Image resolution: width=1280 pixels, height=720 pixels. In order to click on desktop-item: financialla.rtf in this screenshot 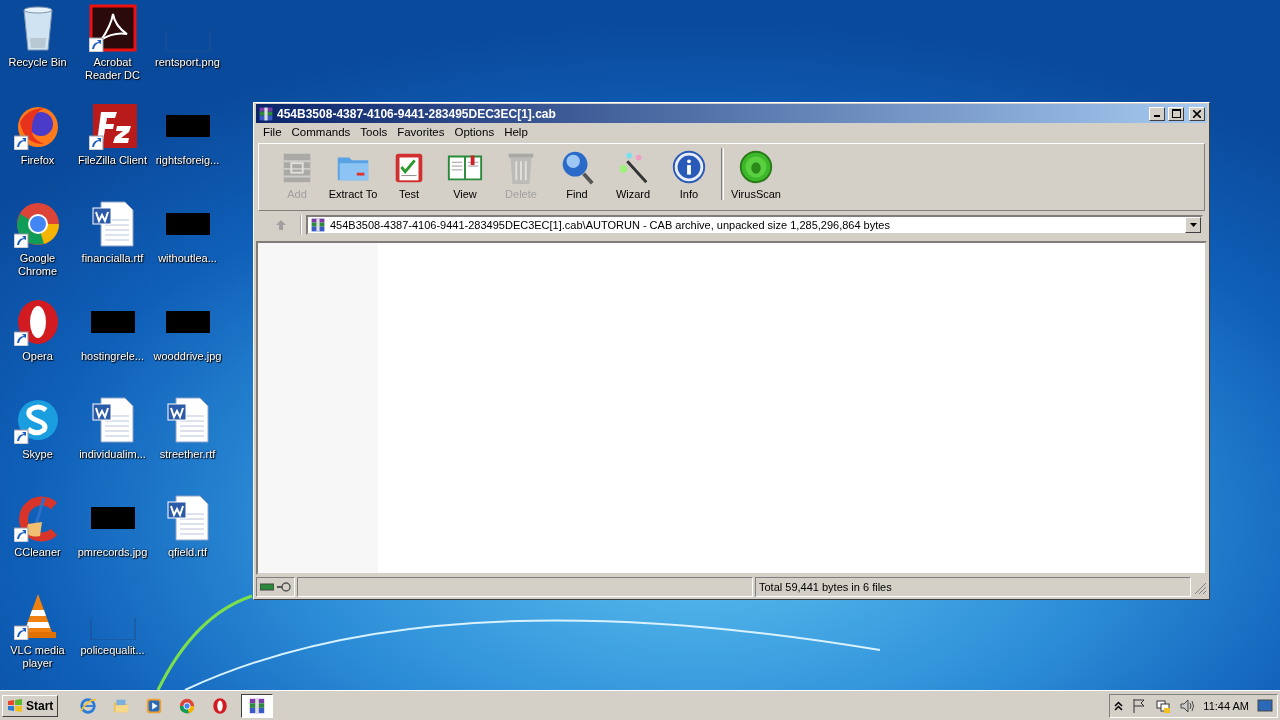, I will do `click(112, 232)`.